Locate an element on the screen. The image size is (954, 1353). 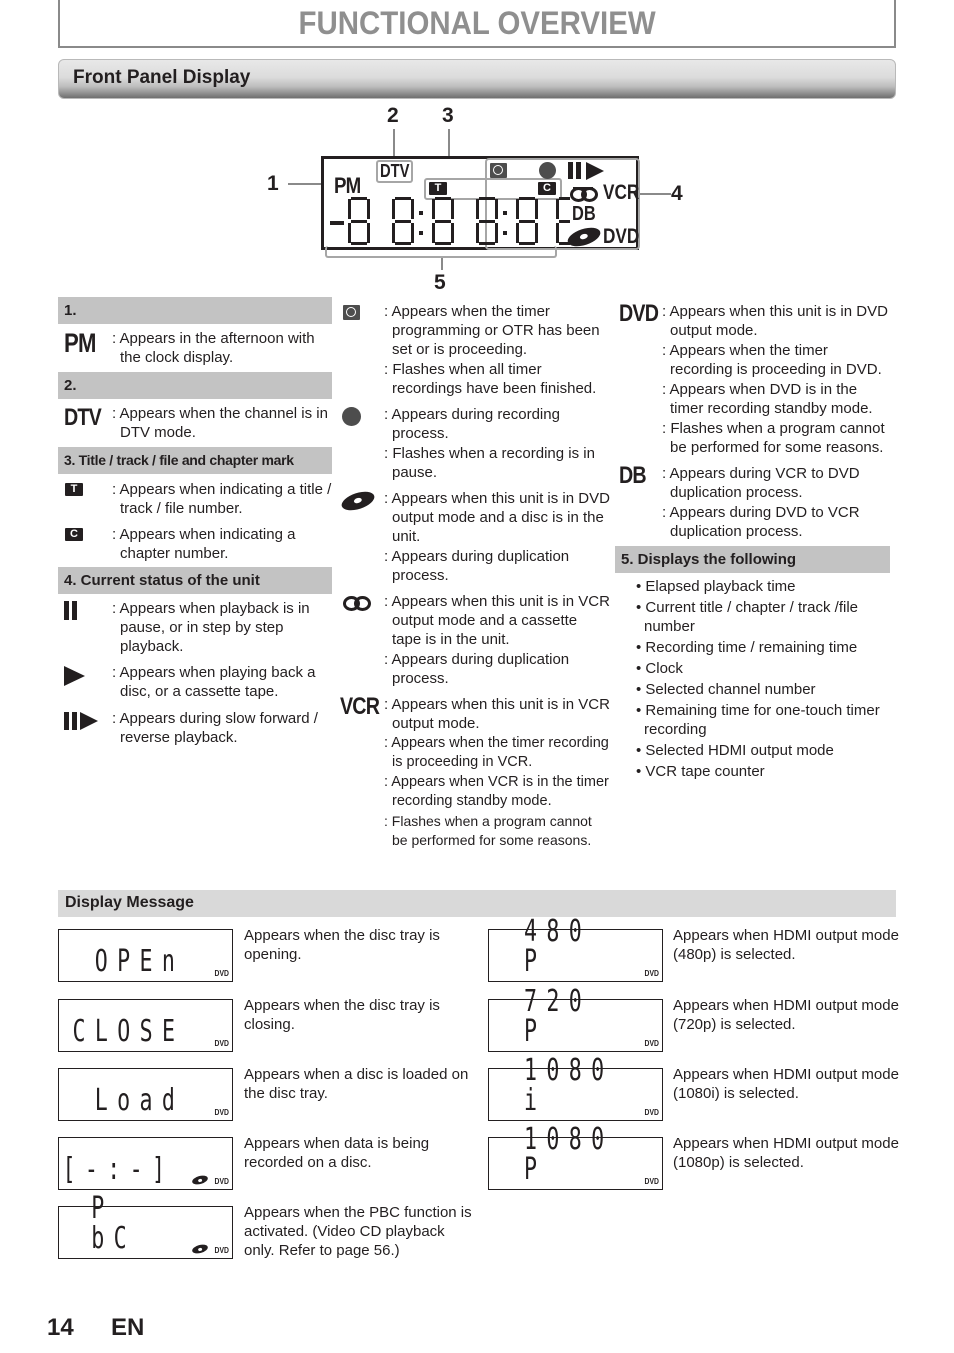
display-message-box: OPEn DVD is located at coordinates (145, 955).